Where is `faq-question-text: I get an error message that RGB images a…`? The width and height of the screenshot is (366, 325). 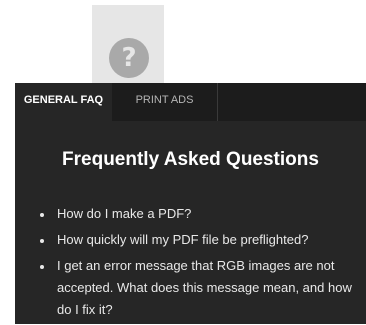 faq-question-text: I get an error message that RGB images a… is located at coordinates (204, 287).